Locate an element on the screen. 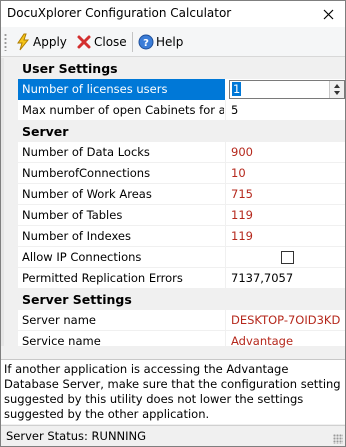 This screenshot has width=346, height=447. property-value: 10 is located at coordinates (288, 173).